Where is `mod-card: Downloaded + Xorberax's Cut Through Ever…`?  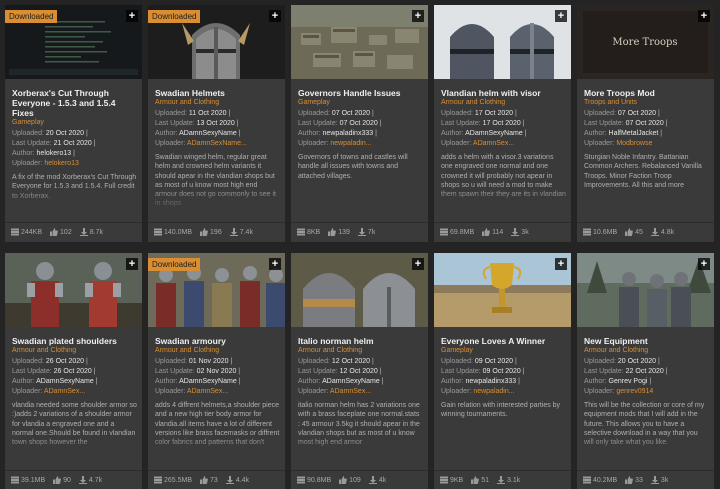
mod-card: Downloaded + Xorberax's Cut Through Ever… is located at coordinates (73, 123).